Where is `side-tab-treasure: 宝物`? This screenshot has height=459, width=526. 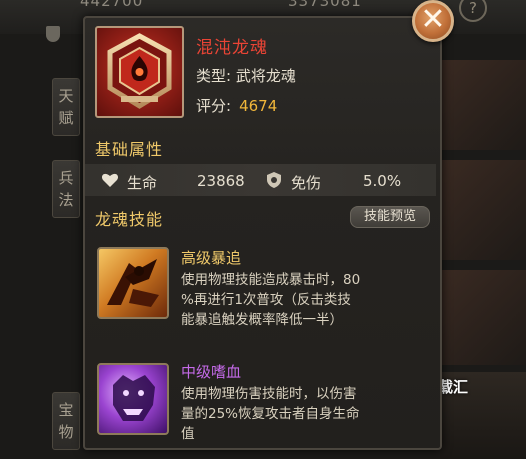 side-tab-treasure: 宝物 is located at coordinates (66, 421).